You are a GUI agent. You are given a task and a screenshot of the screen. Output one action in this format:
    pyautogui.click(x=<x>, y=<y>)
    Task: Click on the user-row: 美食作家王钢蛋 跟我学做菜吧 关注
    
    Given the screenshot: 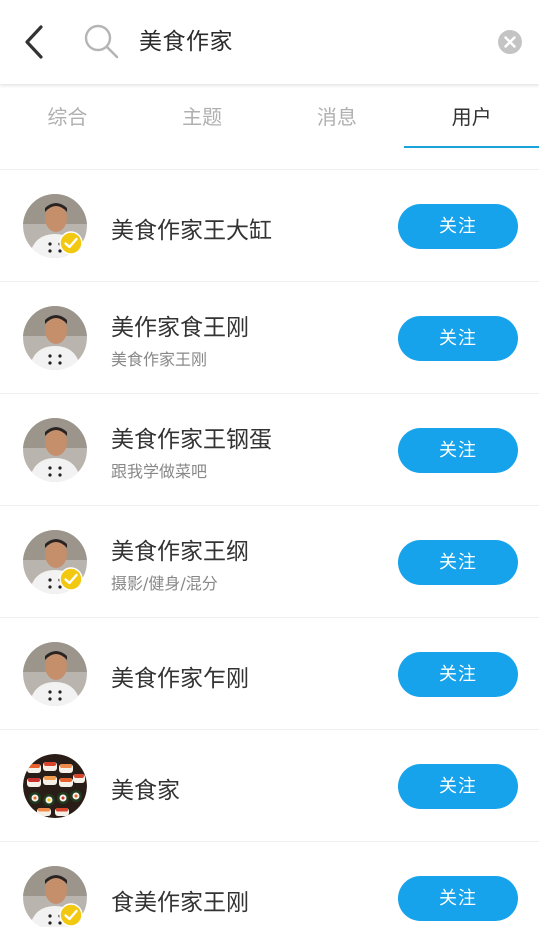 What is the action you would take?
    pyautogui.click(x=269, y=450)
    